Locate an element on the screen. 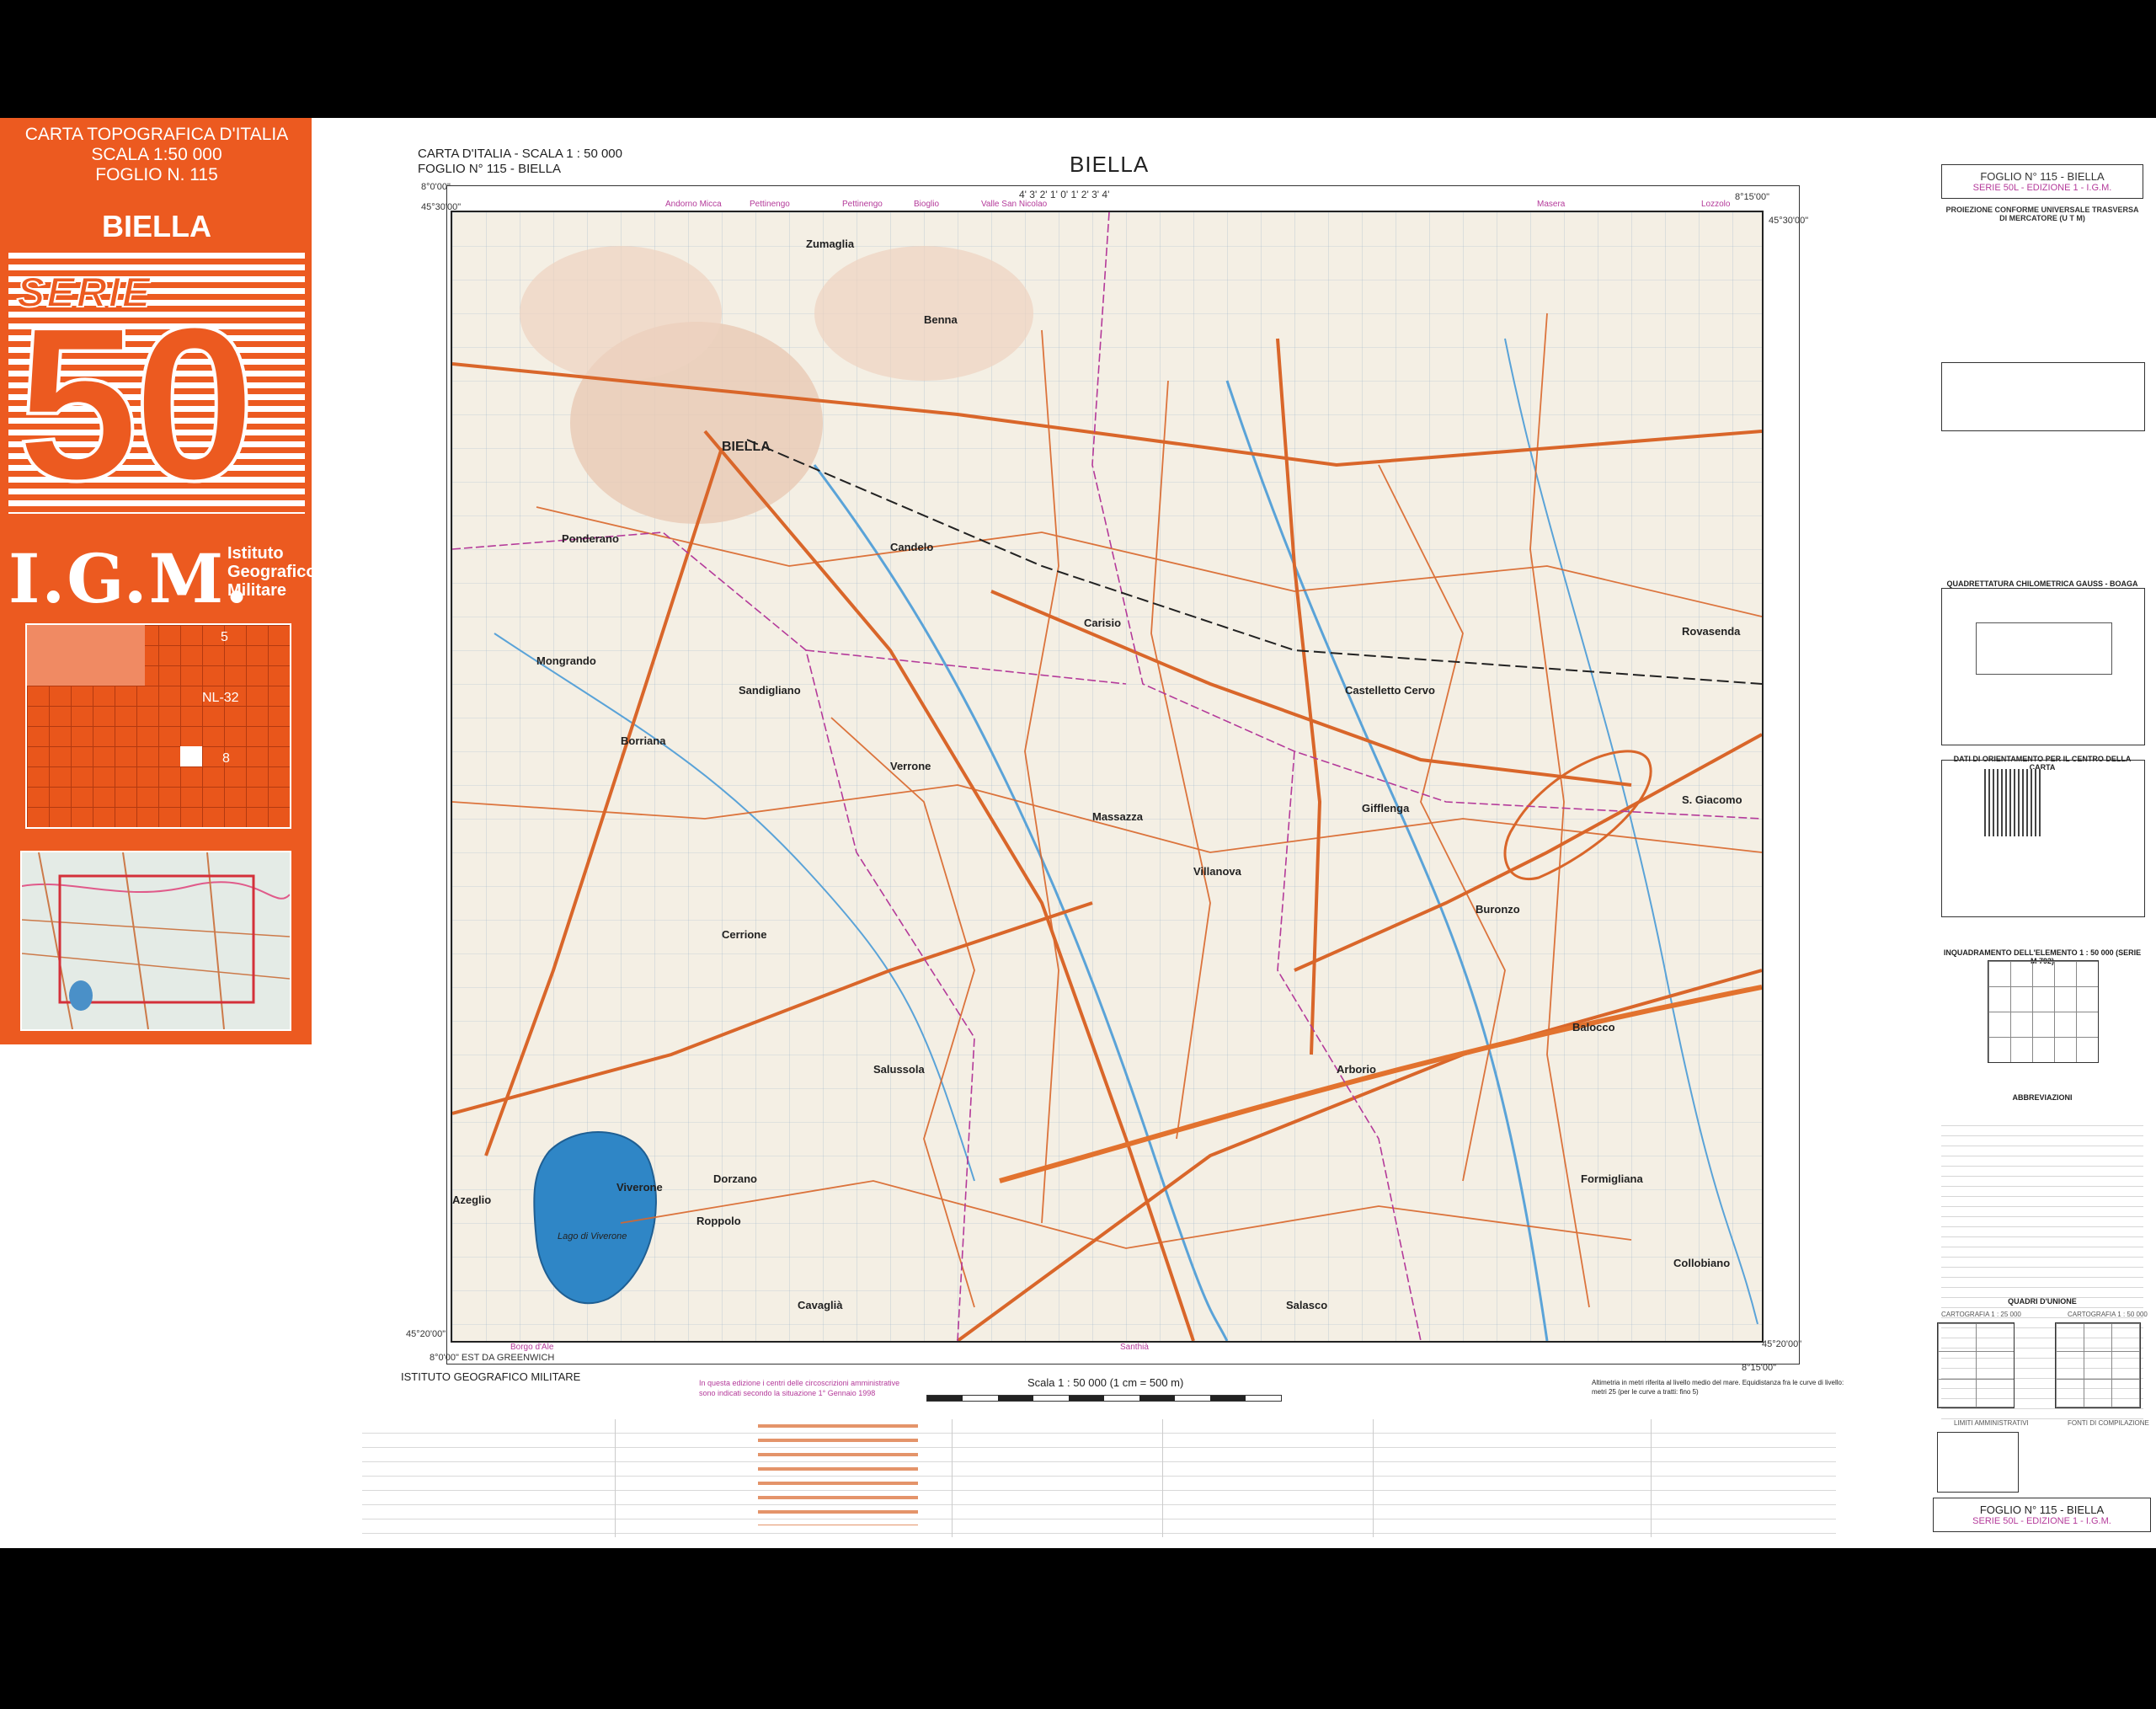 This screenshot has height=1709, width=2156. map-title: BIELLA is located at coordinates (1110, 164).